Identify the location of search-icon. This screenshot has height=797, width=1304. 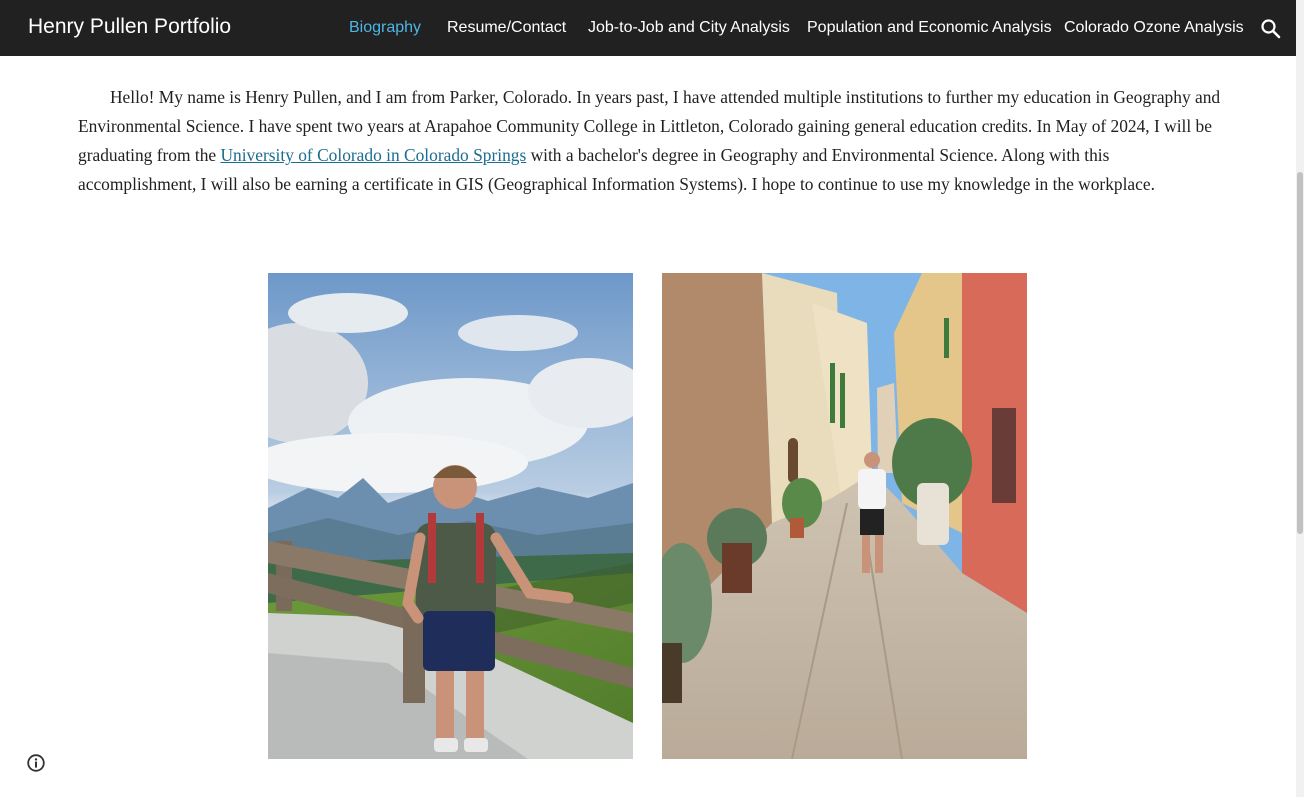
(1271, 29).